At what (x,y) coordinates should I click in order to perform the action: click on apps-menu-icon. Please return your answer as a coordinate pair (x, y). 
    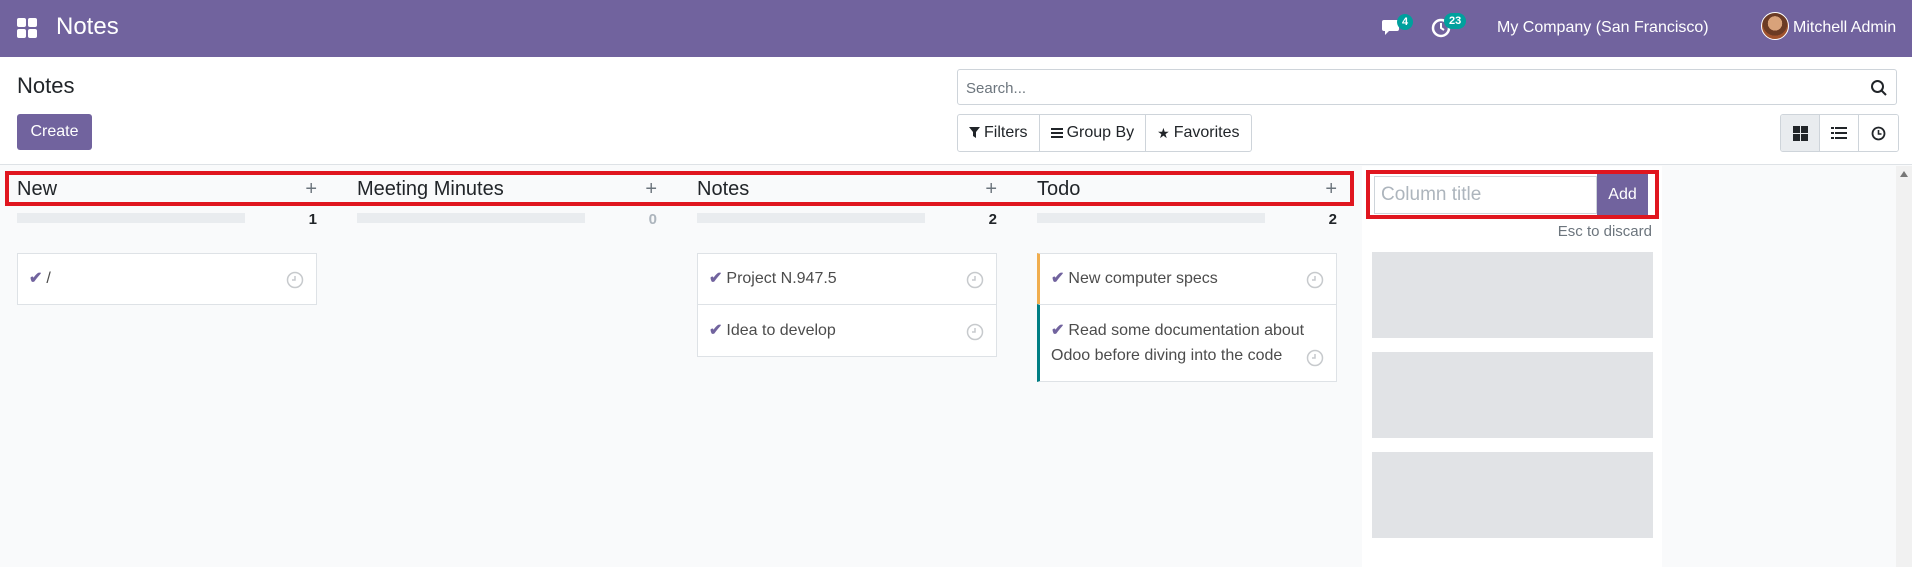
    Looking at the image, I should click on (27, 28).